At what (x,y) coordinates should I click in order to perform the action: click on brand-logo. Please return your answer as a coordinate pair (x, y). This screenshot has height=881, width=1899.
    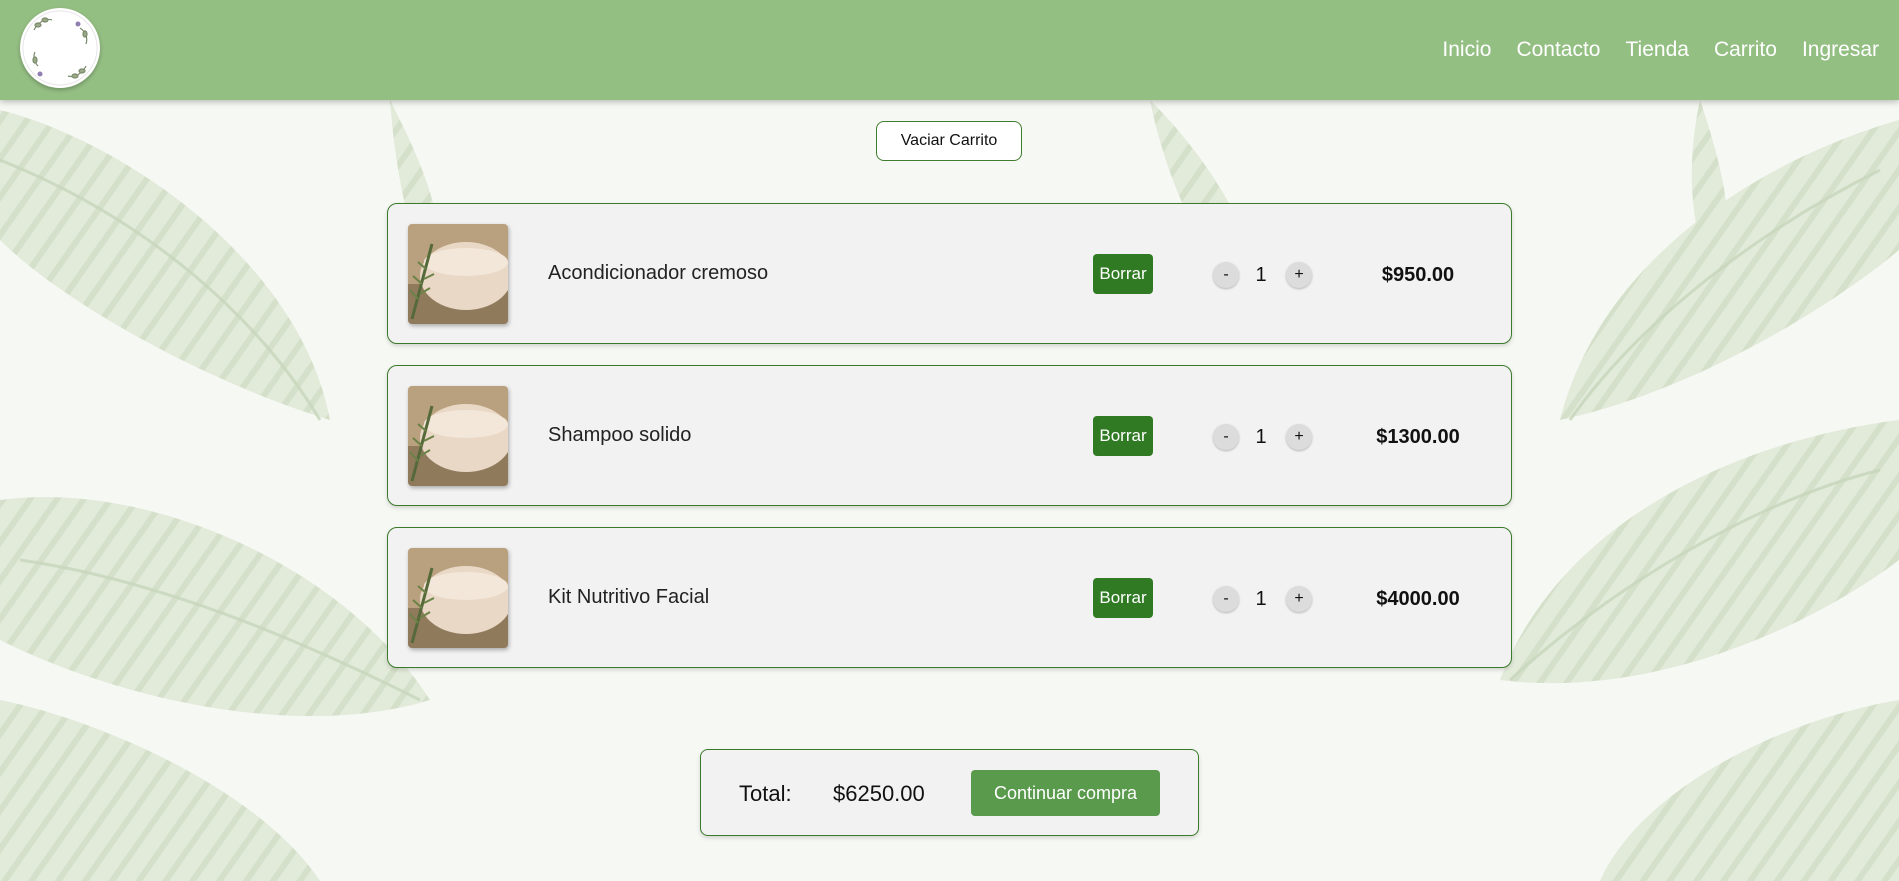
    Looking at the image, I should click on (60, 48).